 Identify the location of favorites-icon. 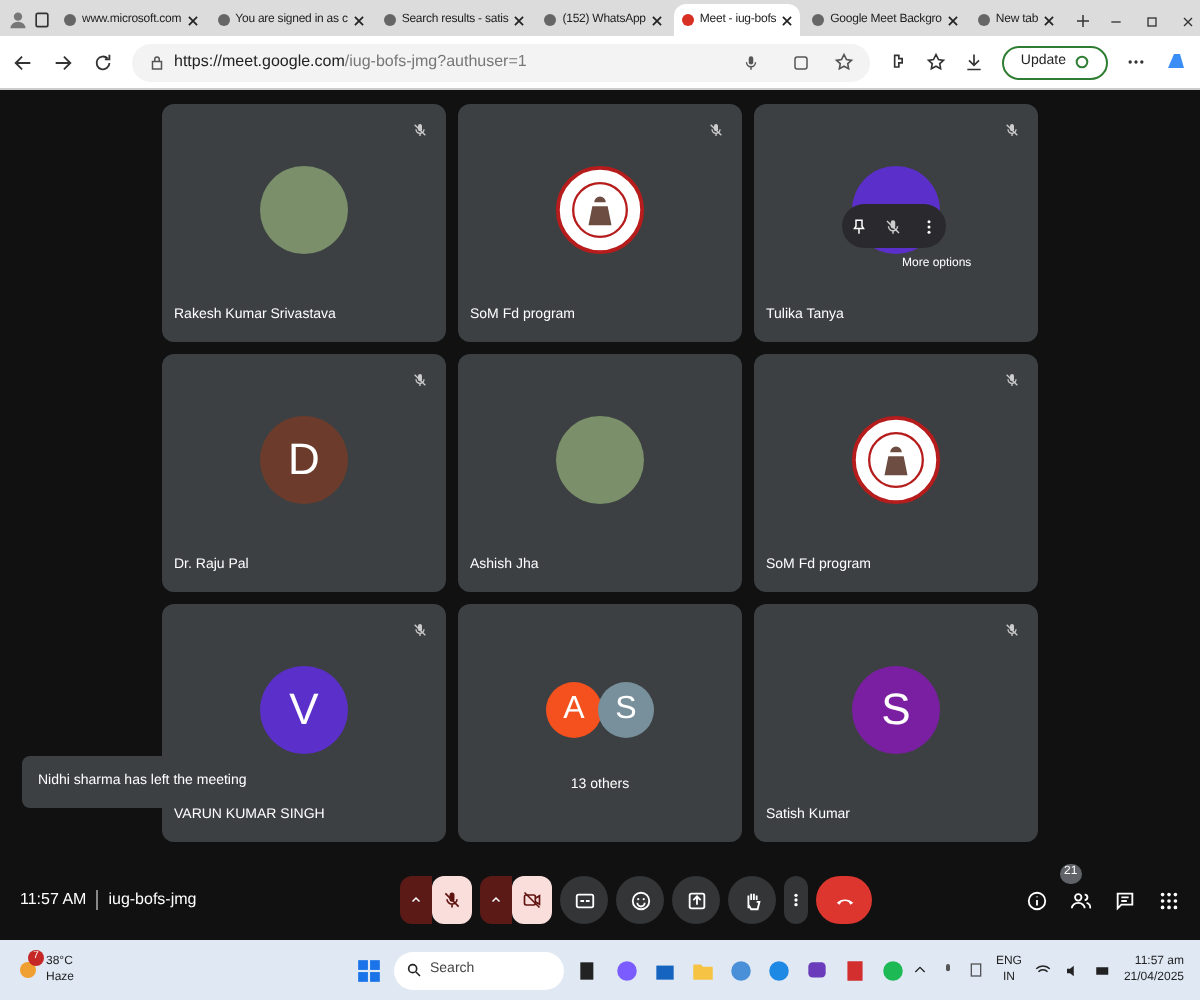
(936, 62).